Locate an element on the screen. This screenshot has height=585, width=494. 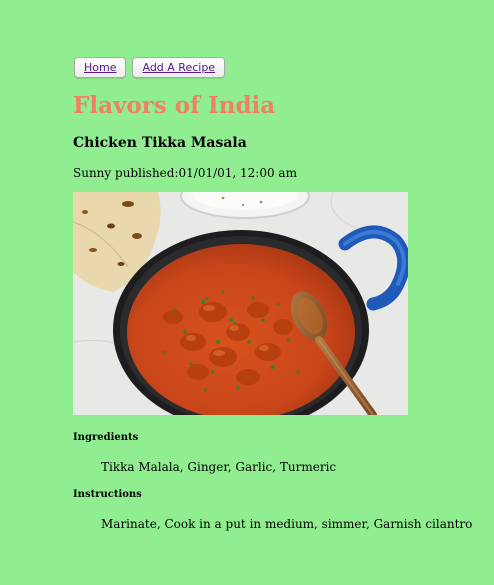
recipe-title: Chicken Tikka Masala is located at coordinates (160, 143).